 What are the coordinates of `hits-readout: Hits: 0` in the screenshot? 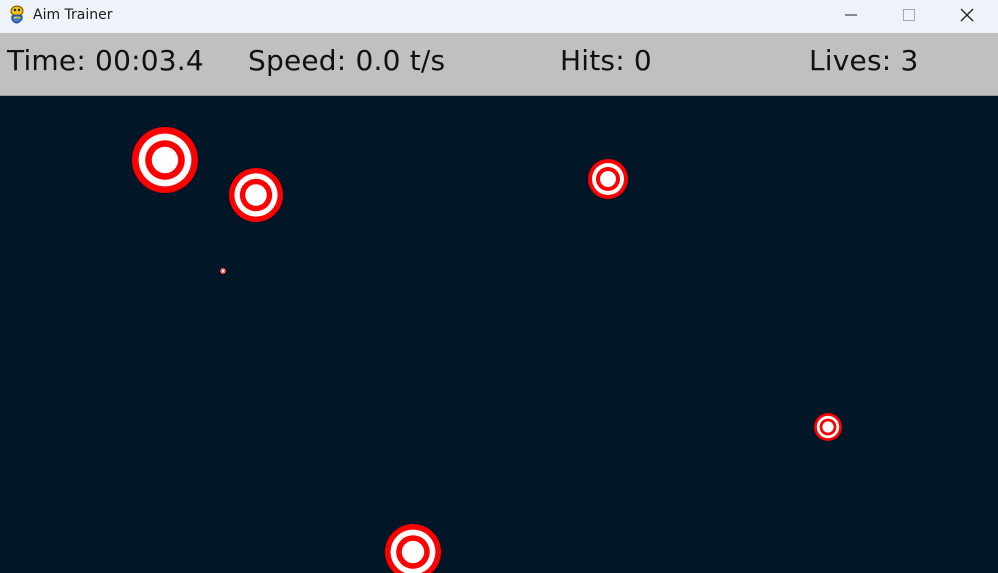 It's located at (606, 60).